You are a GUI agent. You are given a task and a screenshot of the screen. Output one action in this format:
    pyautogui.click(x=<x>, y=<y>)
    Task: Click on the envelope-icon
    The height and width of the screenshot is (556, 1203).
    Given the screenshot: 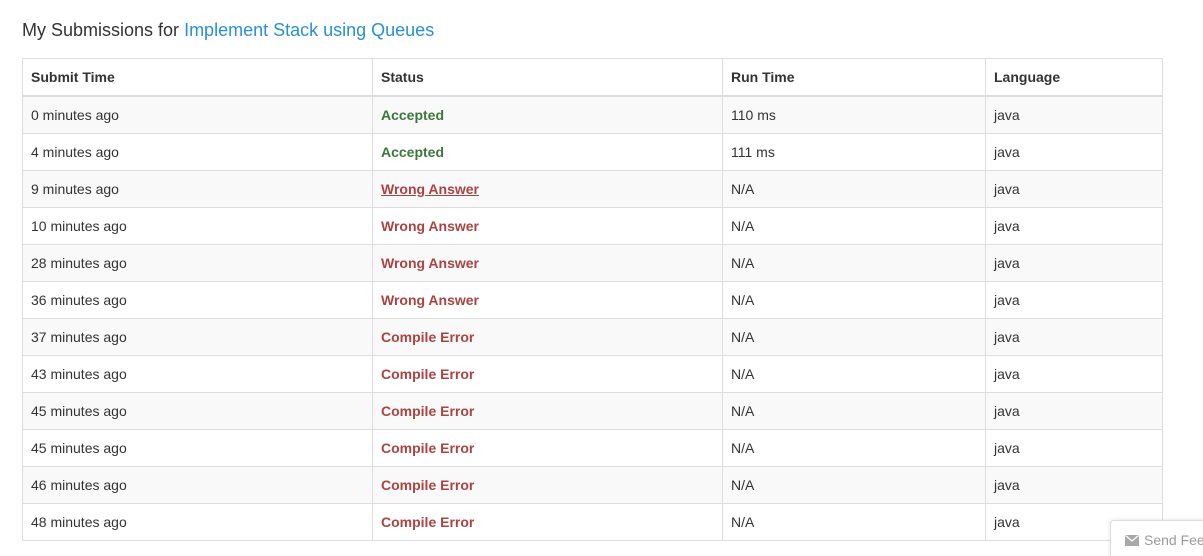 What is the action you would take?
    pyautogui.click(x=1132, y=541)
    